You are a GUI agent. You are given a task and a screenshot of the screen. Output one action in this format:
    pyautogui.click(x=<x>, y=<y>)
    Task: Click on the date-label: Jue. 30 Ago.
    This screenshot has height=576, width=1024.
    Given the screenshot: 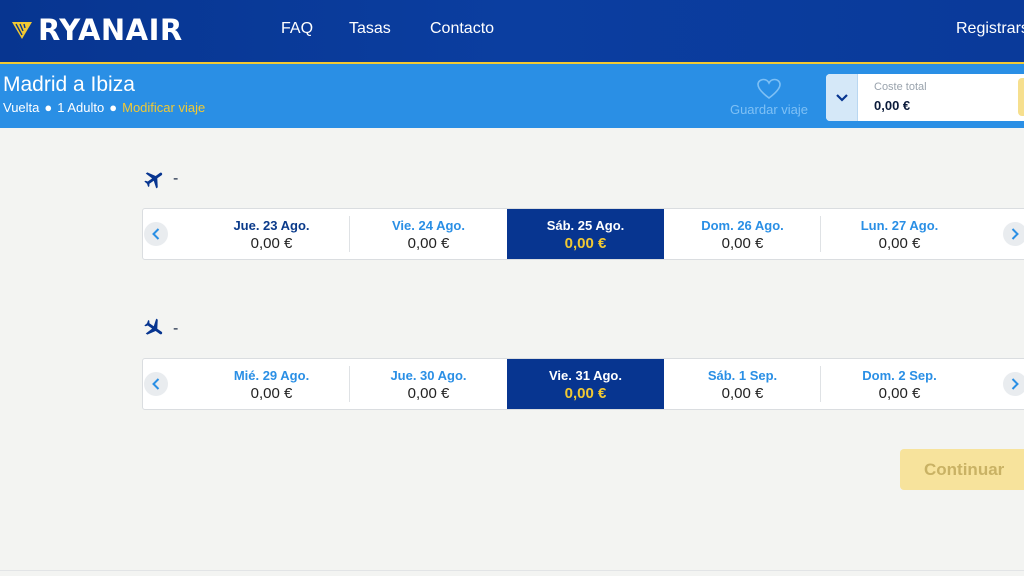 What is the action you would take?
    pyautogui.click(x=428, y=375)
    